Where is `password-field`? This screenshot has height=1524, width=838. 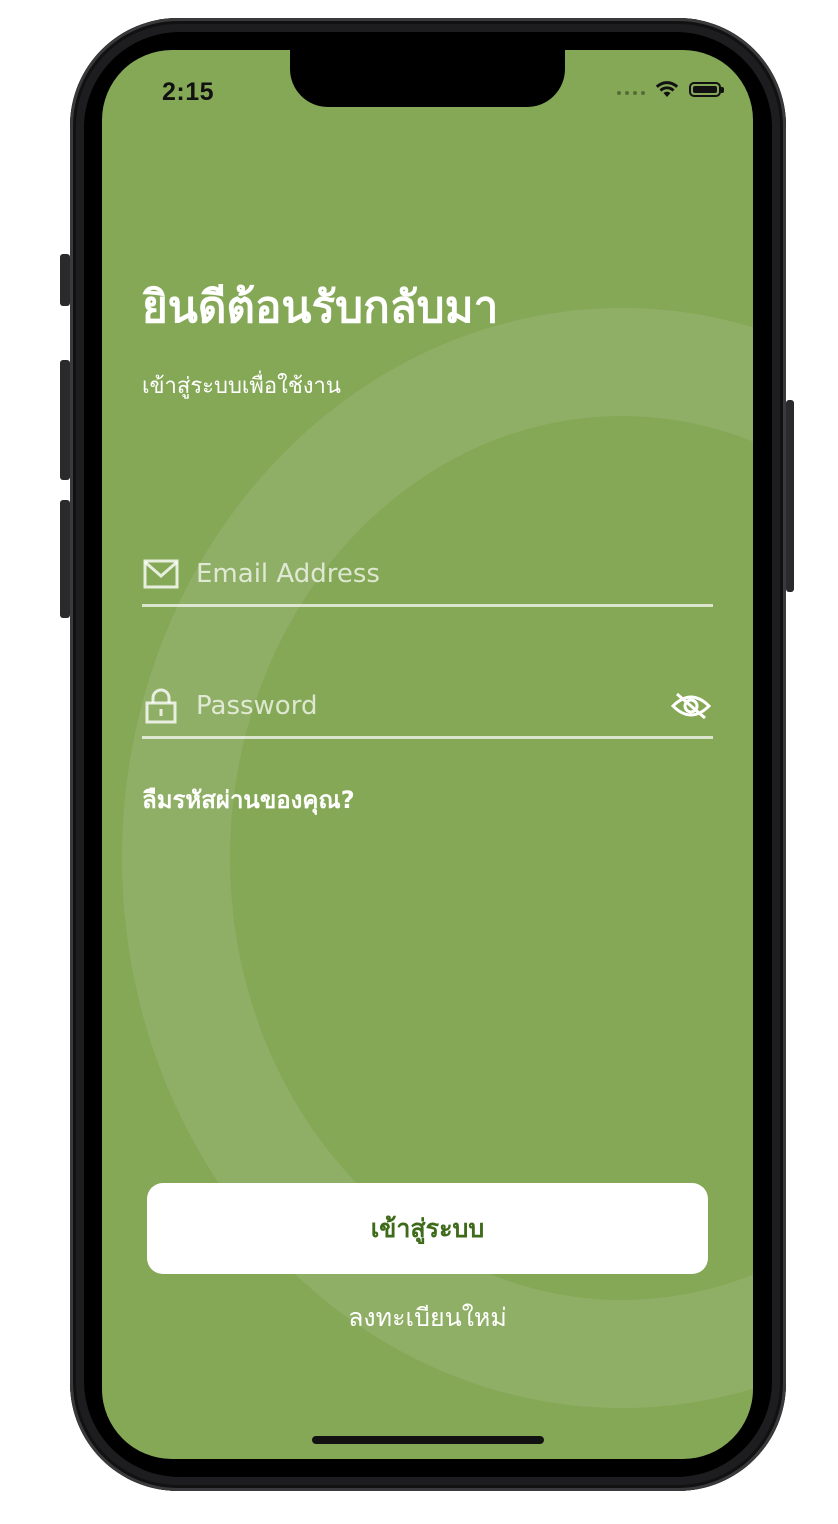
password-field is located at coordinates (427, 707).